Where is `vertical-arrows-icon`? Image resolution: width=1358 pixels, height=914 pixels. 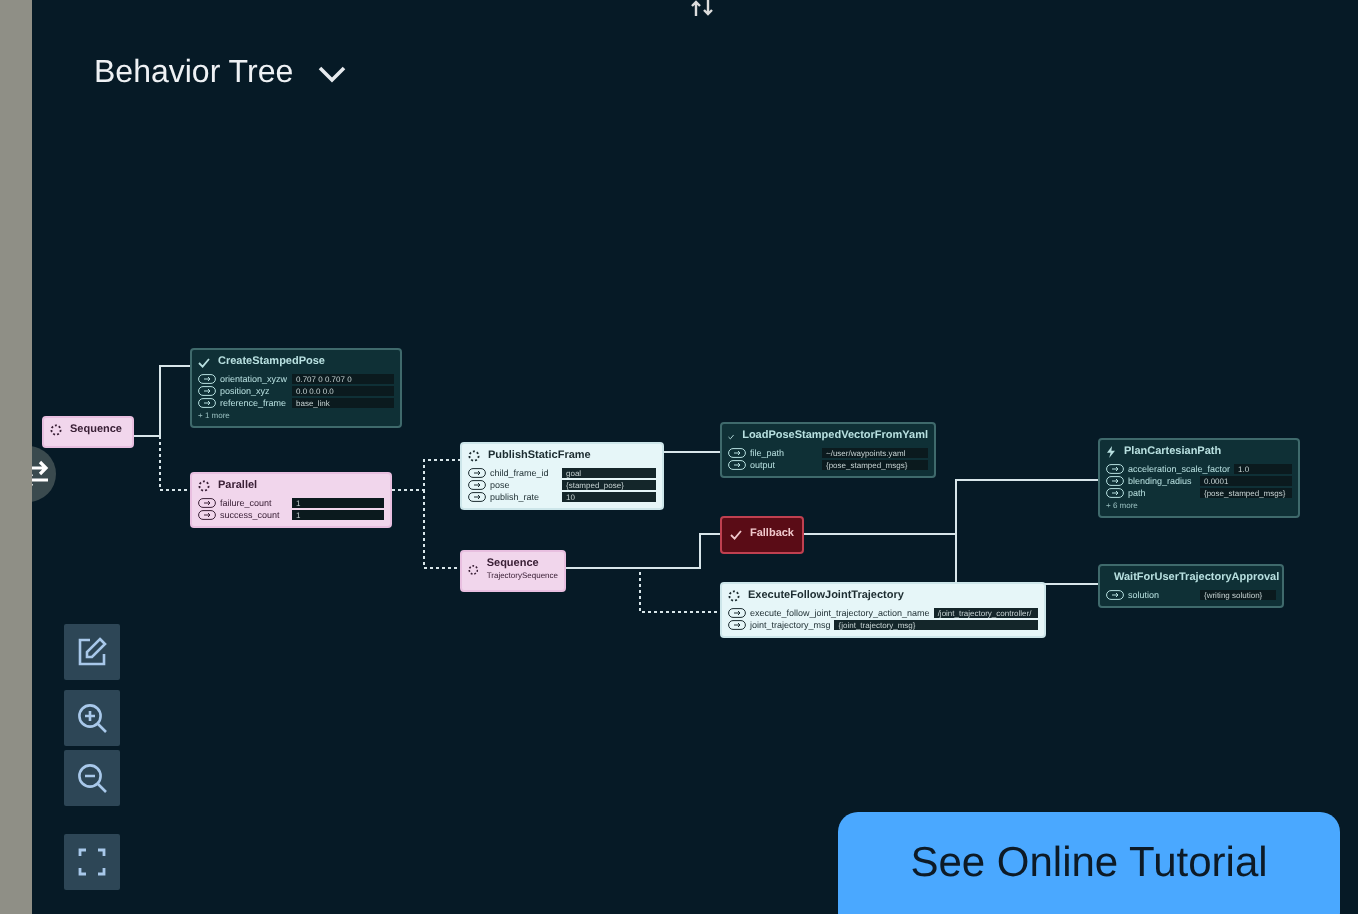 vertical-arrows-icon is located at coordinates (702, 8).